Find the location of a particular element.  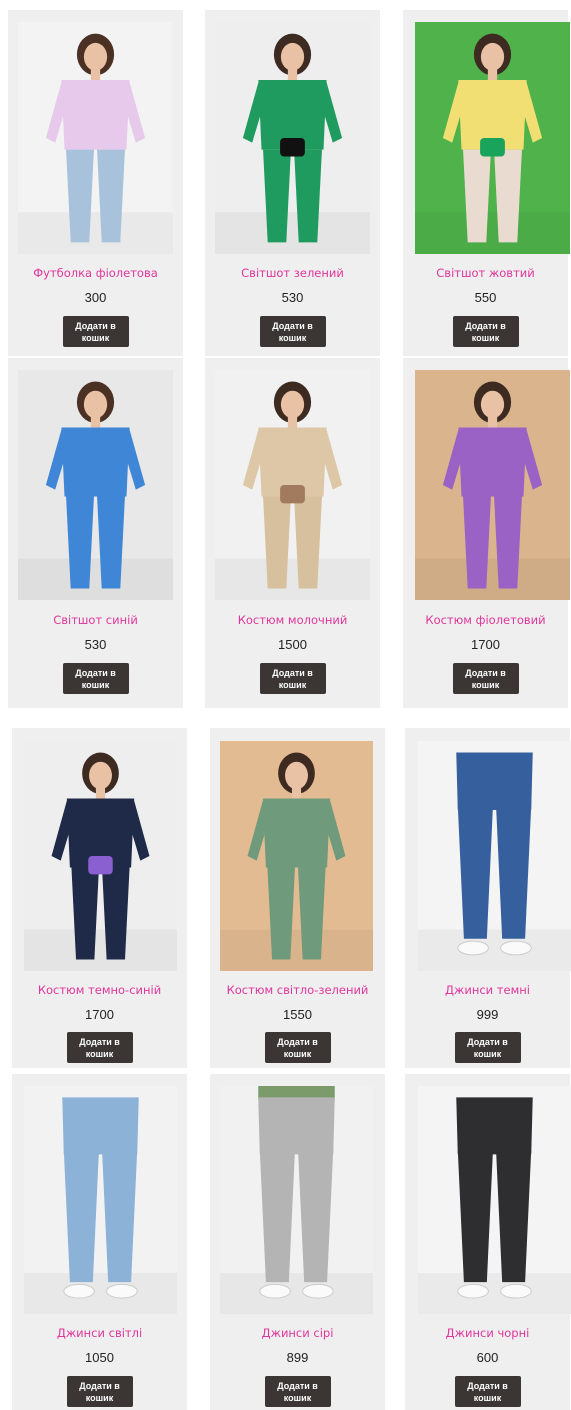

product-card: Джинси чорні 600 Додати в кошик is located at coordinates (488, 1242).